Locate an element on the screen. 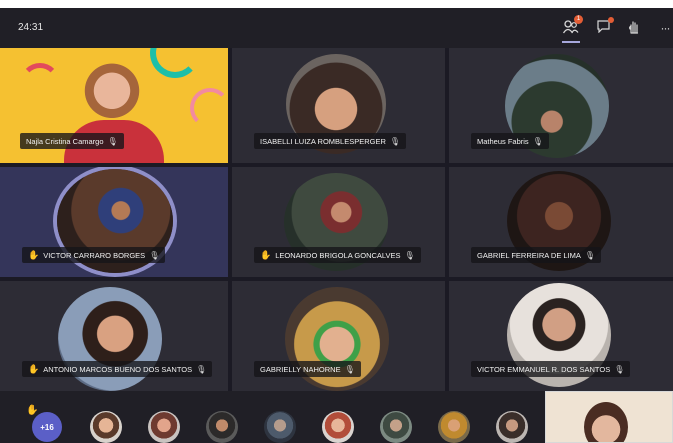 This screenshot has width=673, height=443. participant-tile: ✋ LEONARDO BRIGOLA GONCALVES 🎙 is located at coordinates (338, 222).